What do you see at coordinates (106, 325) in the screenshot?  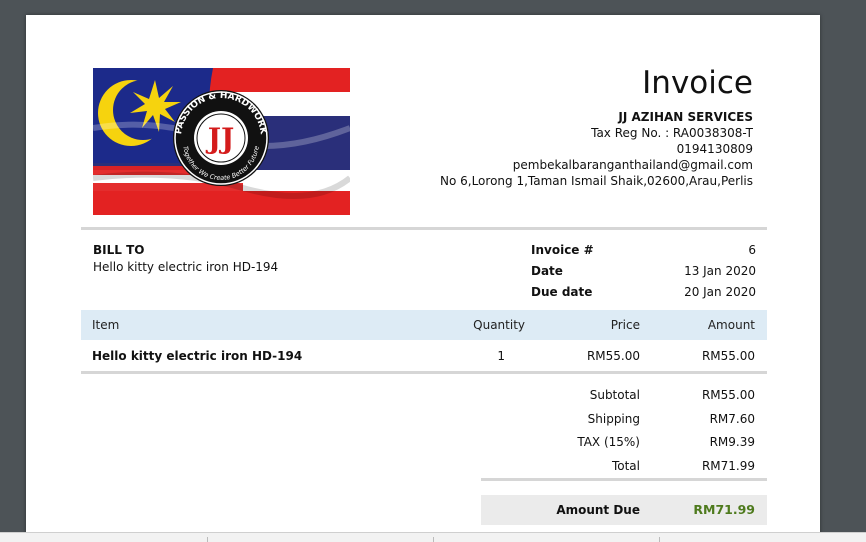 I see `header-item: Item` at bounding box center [106, 325].